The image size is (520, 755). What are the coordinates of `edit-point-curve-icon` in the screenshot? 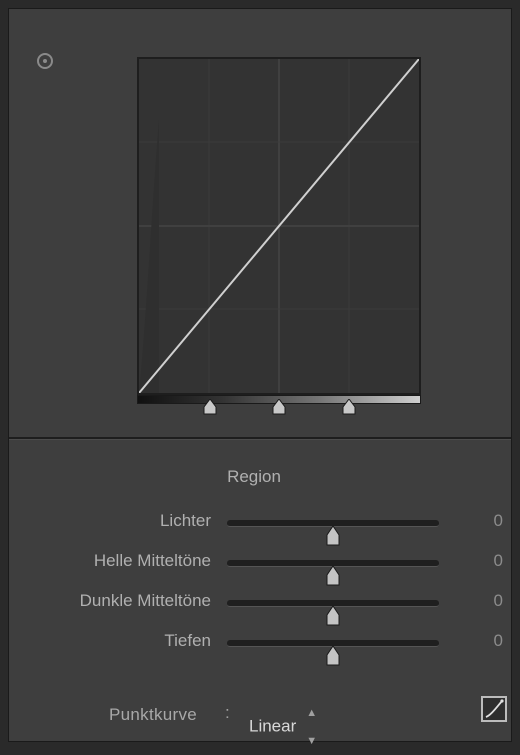 It's located at (494, 708).